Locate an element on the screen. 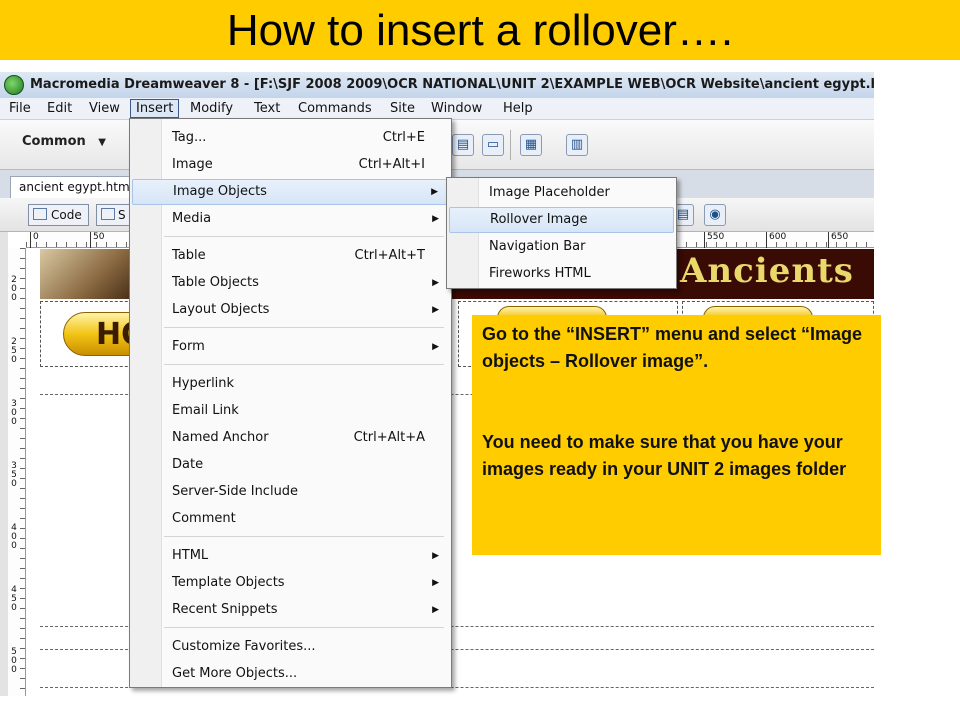  menu-edit: Edit is located at coordinates (59, 108).